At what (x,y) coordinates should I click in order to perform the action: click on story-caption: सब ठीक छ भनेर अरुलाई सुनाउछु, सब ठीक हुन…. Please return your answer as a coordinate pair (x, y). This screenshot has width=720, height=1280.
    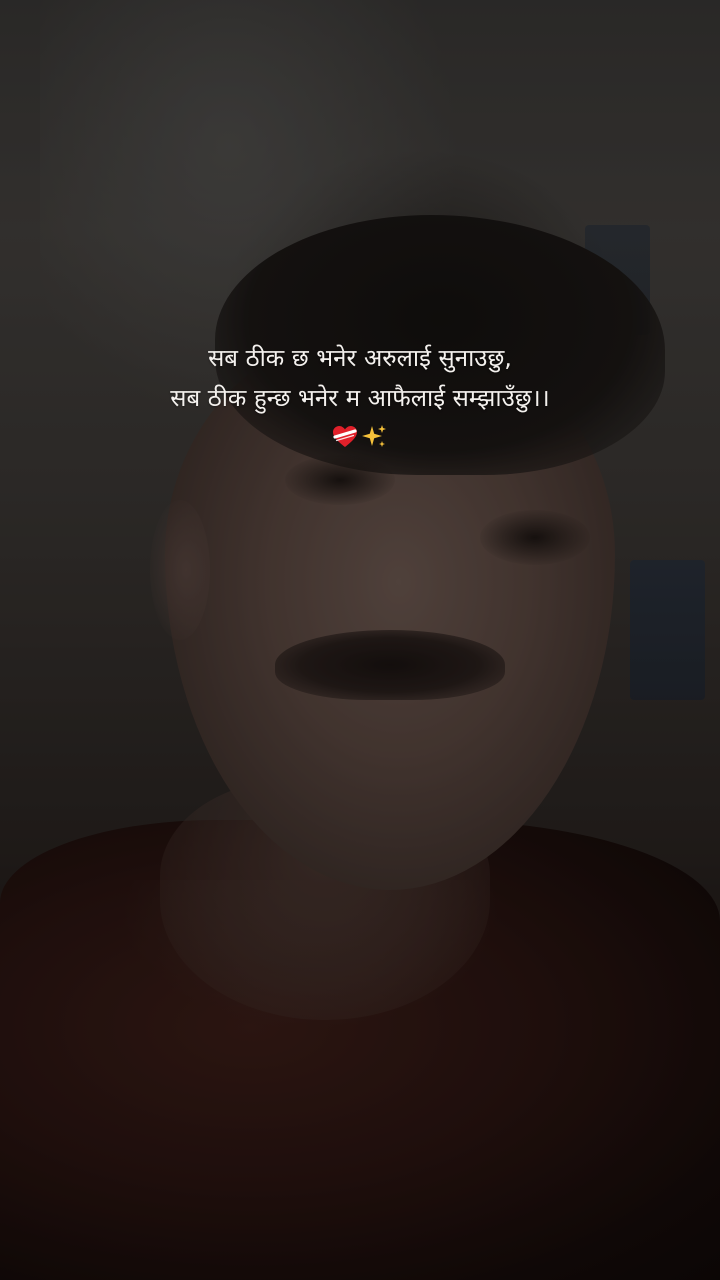
    Looking at the image, I should click on (360, 395).